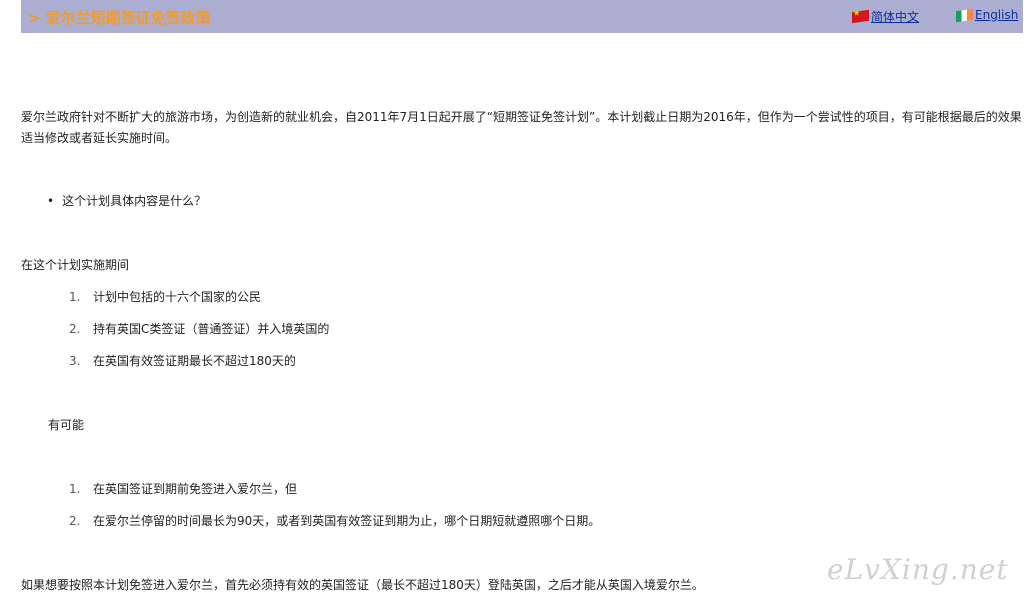 The image size is (1030, 607). Describe the element at coordinates (195, 489) in the screenshot. I see `list-item: 在英国签证到期前免签进入爱尔兰，但` at that location.